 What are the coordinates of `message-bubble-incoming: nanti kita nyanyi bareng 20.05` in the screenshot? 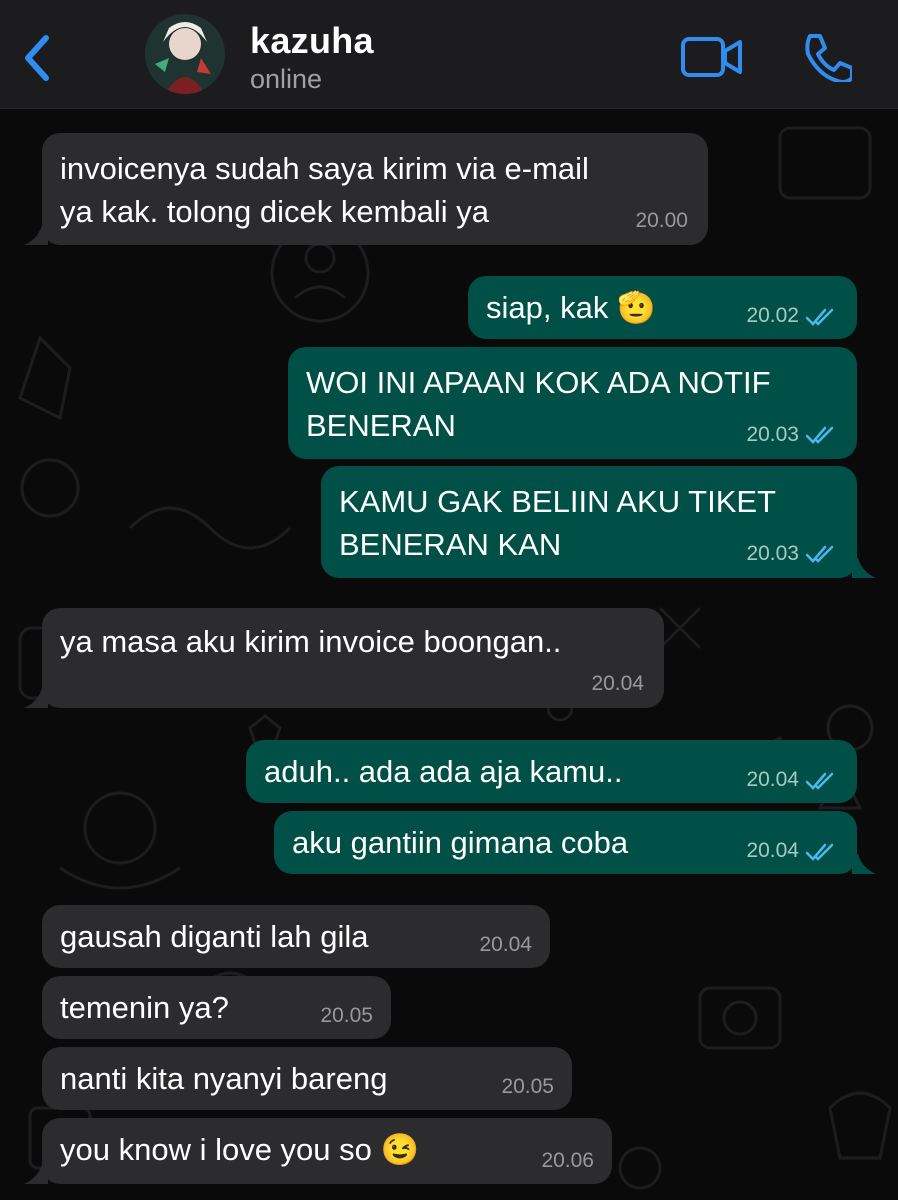 It's located at (307, 1078).